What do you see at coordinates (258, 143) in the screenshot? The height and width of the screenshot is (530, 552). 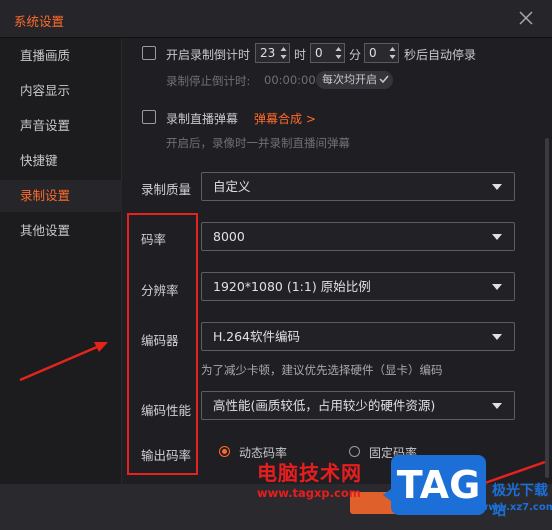 I see `barrage-hint: 开启后，录像时一并录制直播间弹幕` at bounding box center [258, 143].